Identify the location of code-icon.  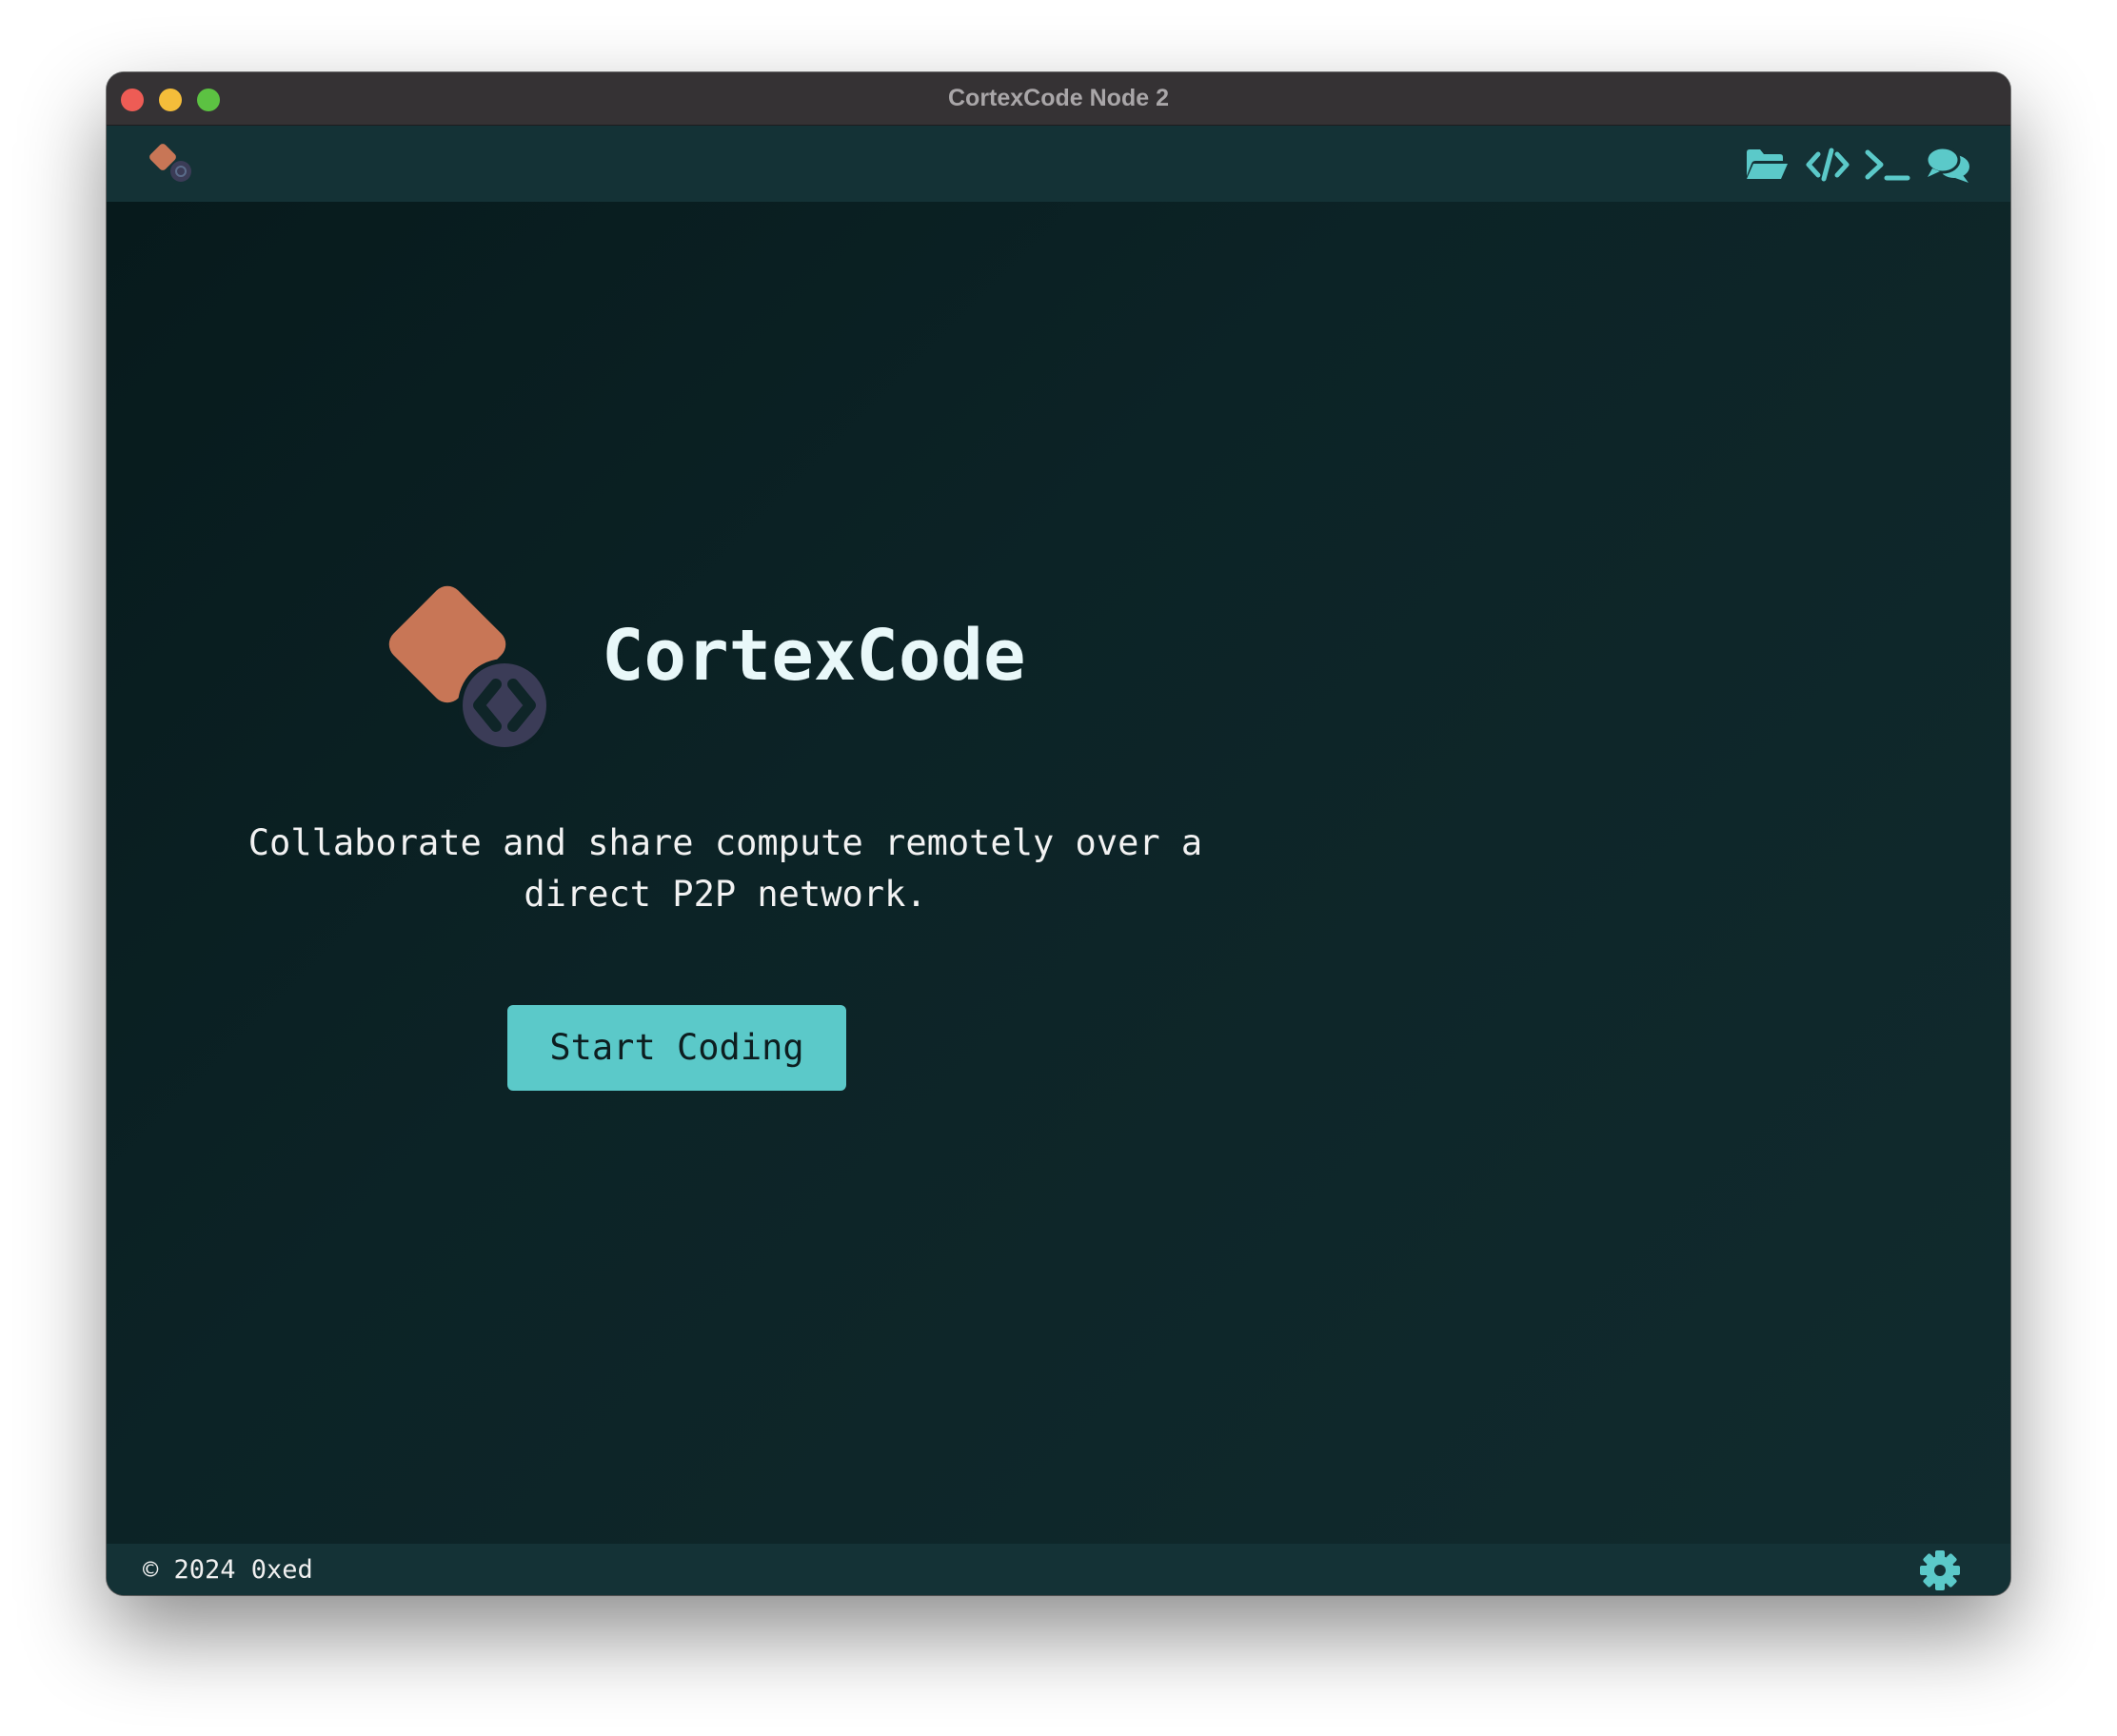
(1828, 165).